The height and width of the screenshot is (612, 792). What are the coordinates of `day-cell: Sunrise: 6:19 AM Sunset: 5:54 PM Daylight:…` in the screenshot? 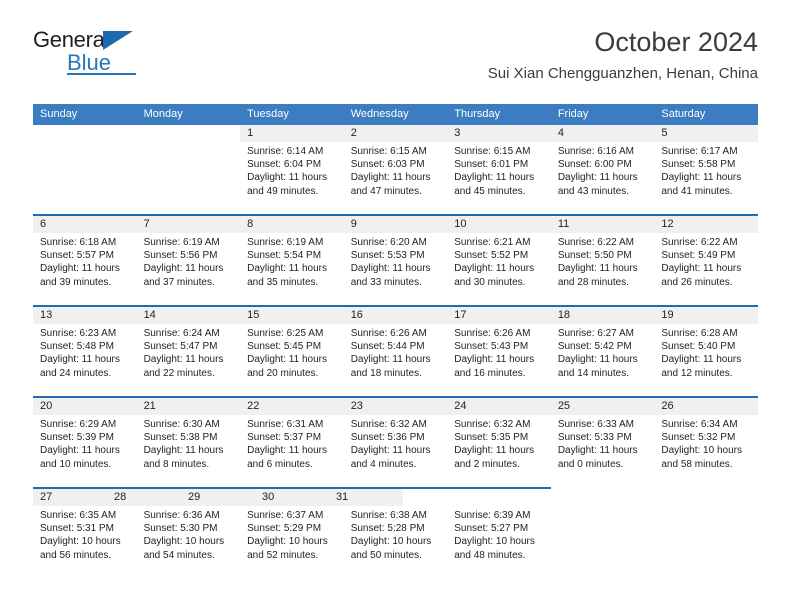 It's located at (292, 269).